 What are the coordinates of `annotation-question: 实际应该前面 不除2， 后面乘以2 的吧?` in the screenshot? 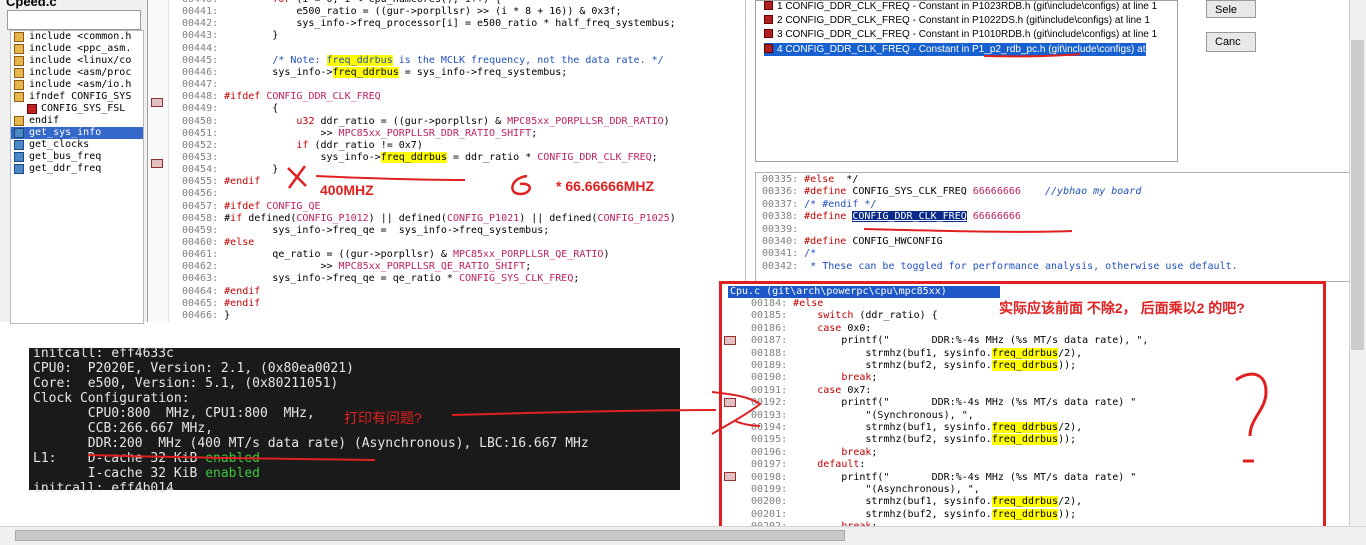 It's located at (1122, 308).